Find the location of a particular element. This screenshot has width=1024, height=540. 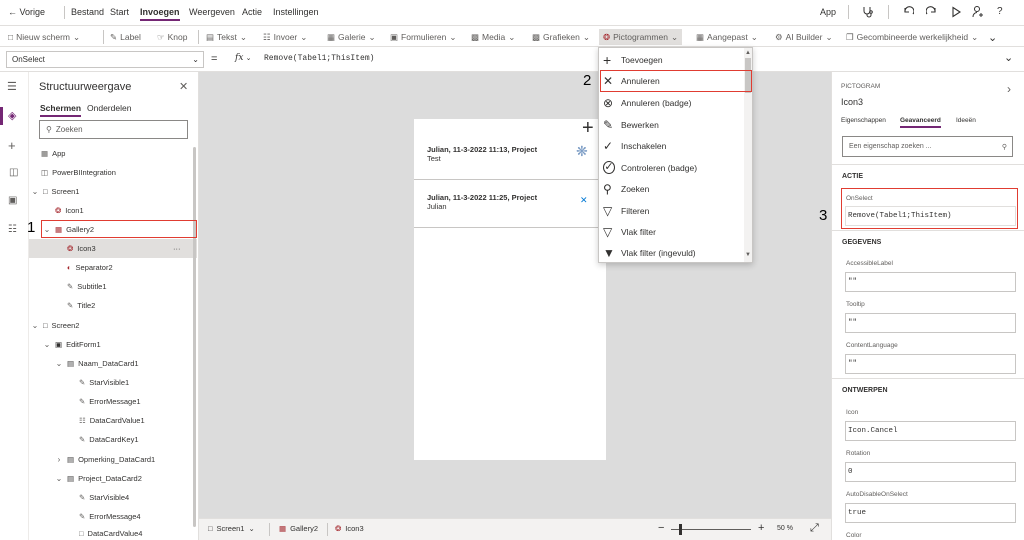

breadcrumb-gallery2: ▦ Gallery2 is located at coordinates (298, 528).